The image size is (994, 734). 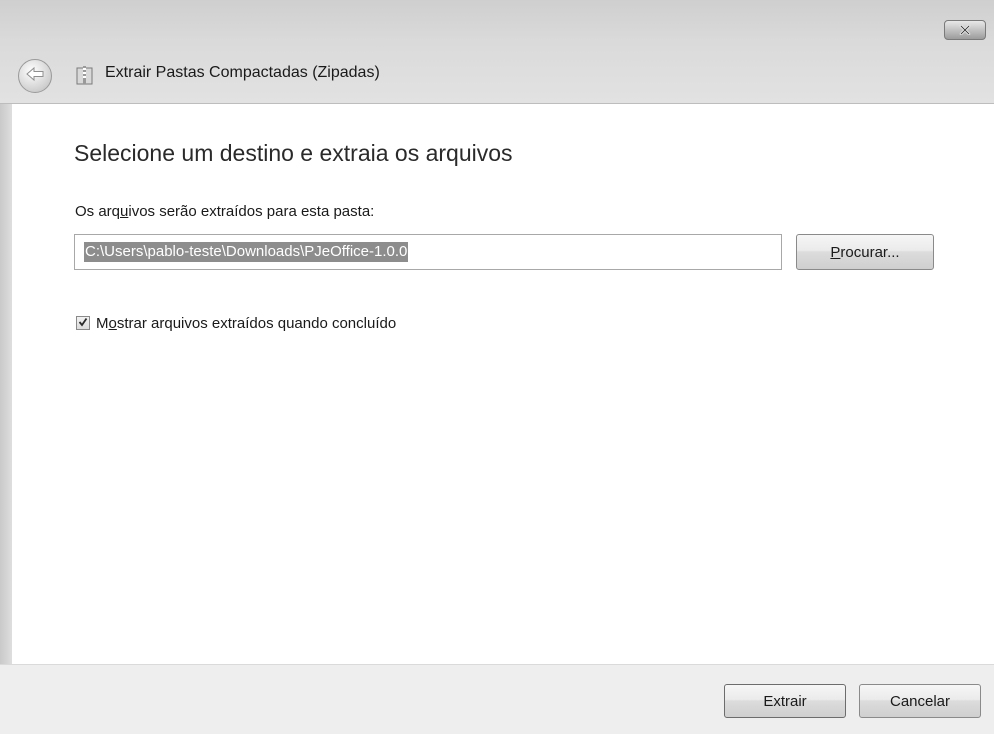 I want to click on window-title: Extrair Pastas Compactadas (Zipadas), so click(x=242, y=72).